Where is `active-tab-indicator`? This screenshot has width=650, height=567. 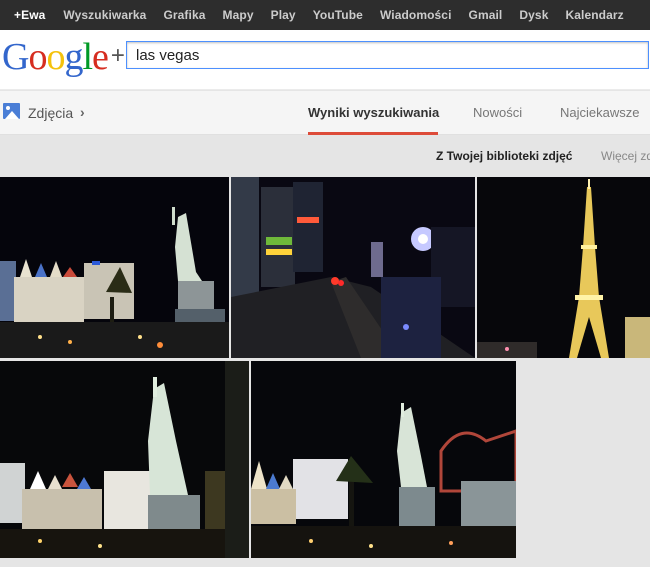 active-tab-indicator is located at coordinates (373, 133).